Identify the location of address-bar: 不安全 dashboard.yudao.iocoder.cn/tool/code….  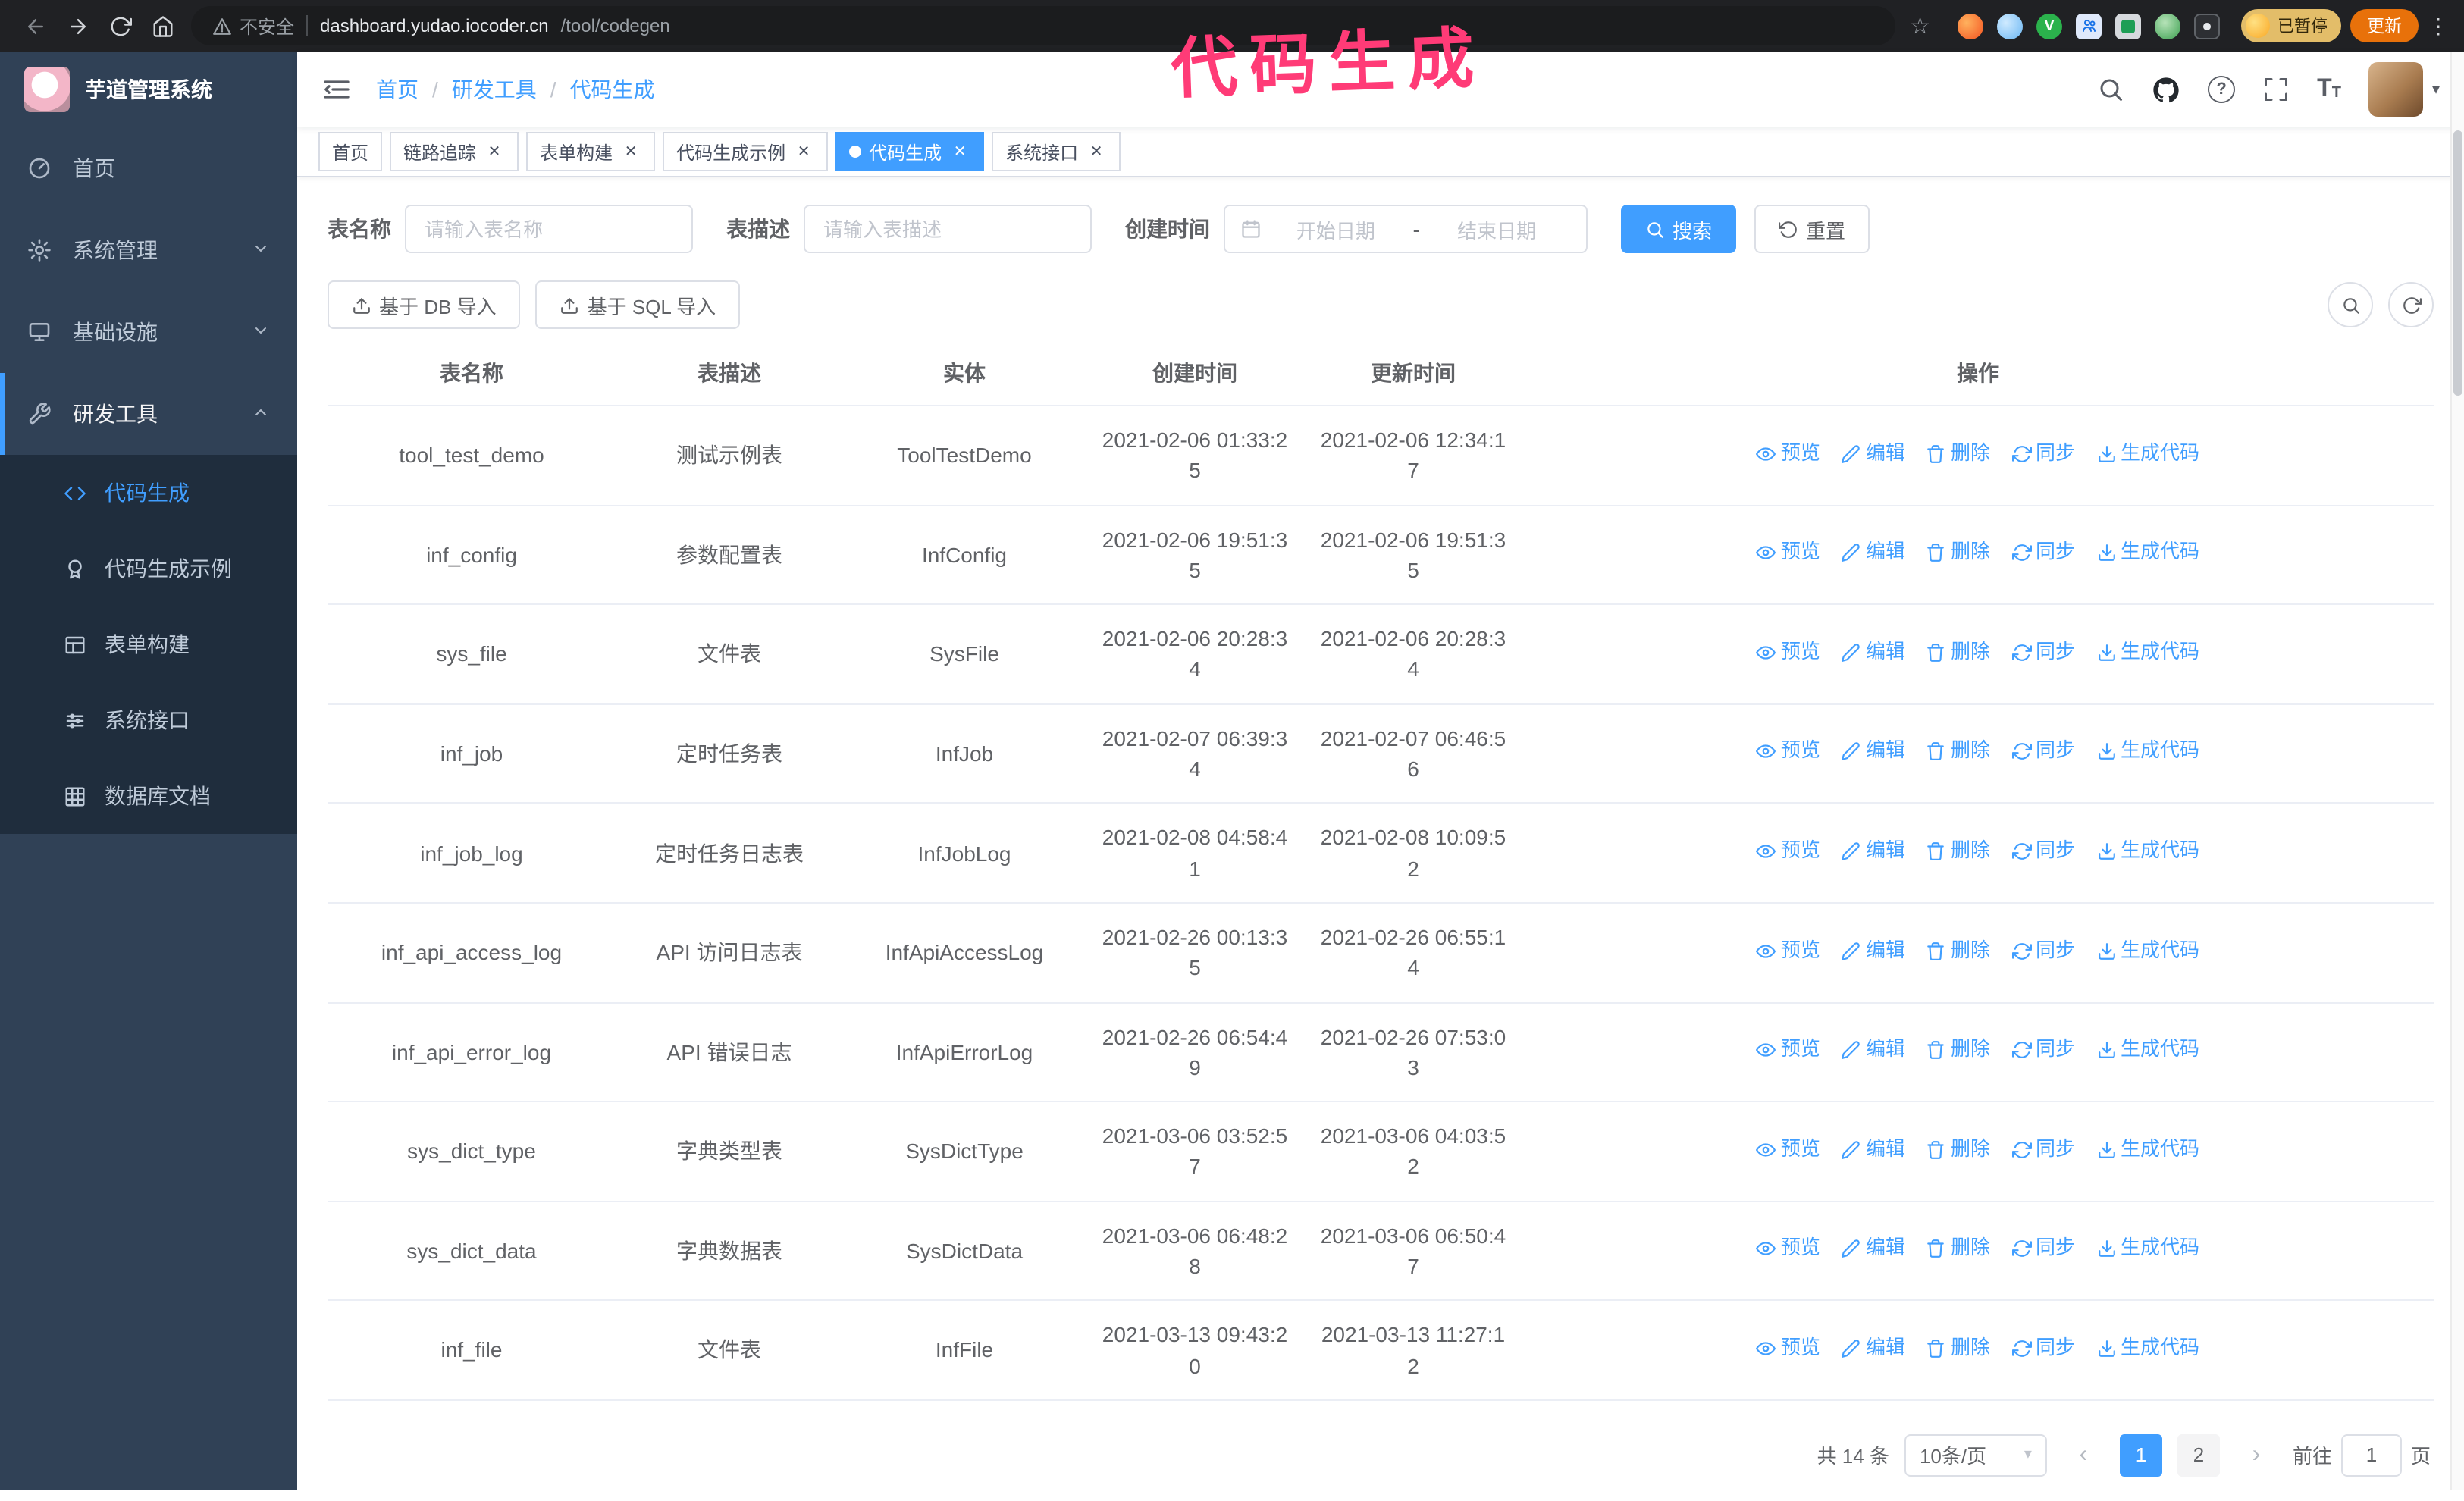
(1043, 26).